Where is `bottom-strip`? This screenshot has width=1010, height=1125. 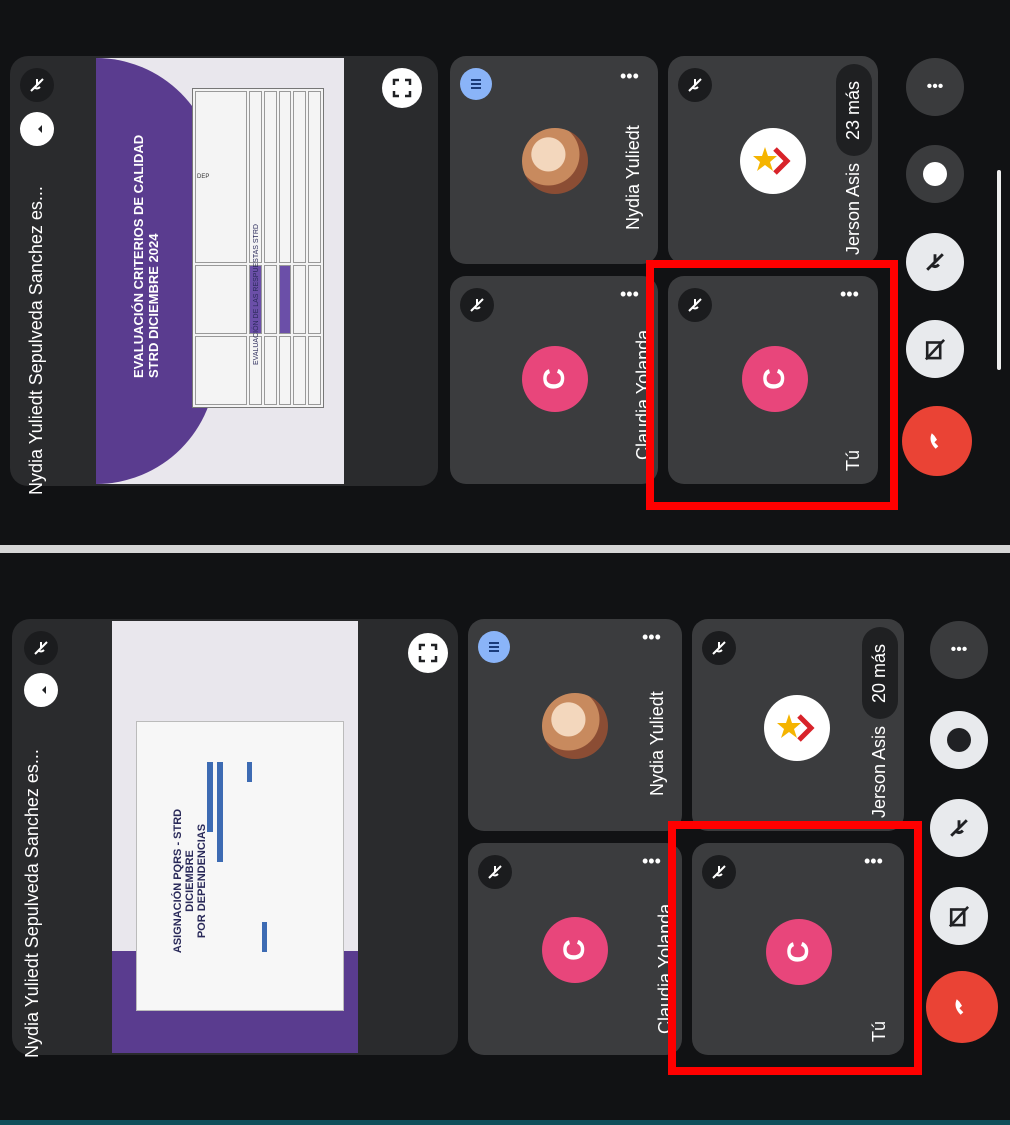 bottom-strip is located at coordinates (505, 1122).